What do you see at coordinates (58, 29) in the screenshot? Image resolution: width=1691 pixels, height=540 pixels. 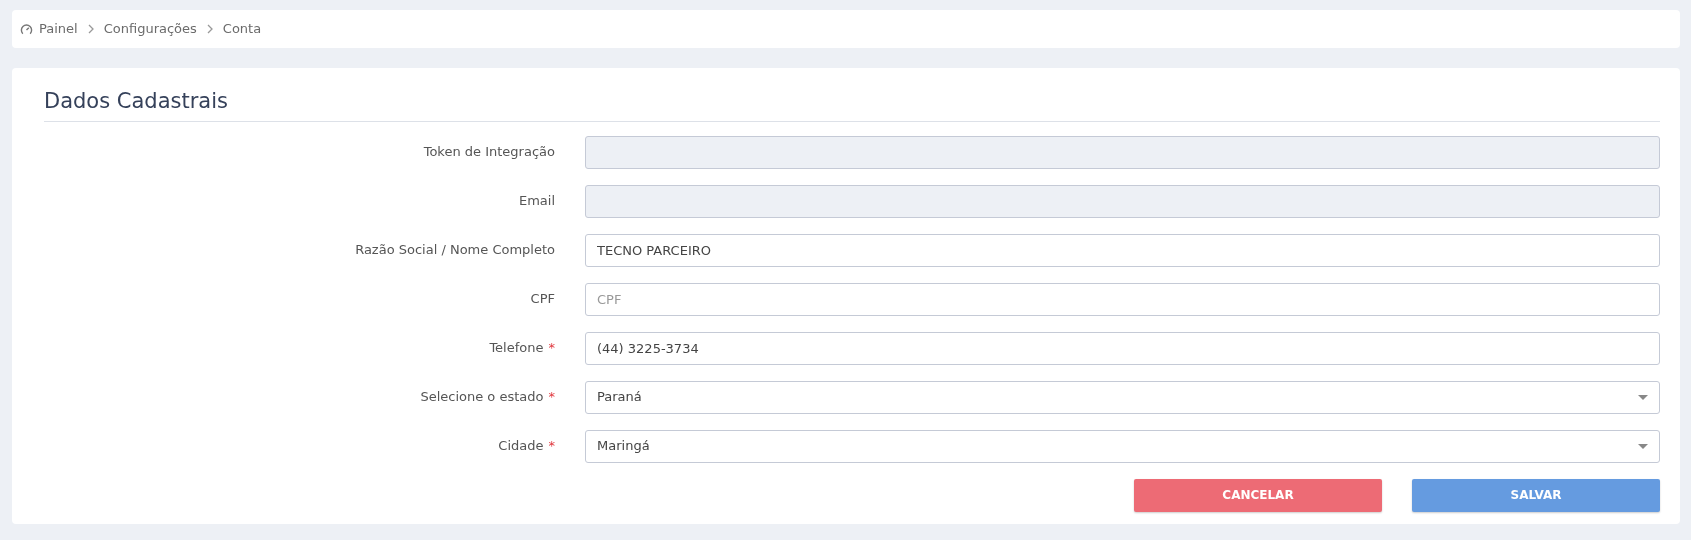 I see `breadcrumb-link: Painel` at bounding box center [58, 29].